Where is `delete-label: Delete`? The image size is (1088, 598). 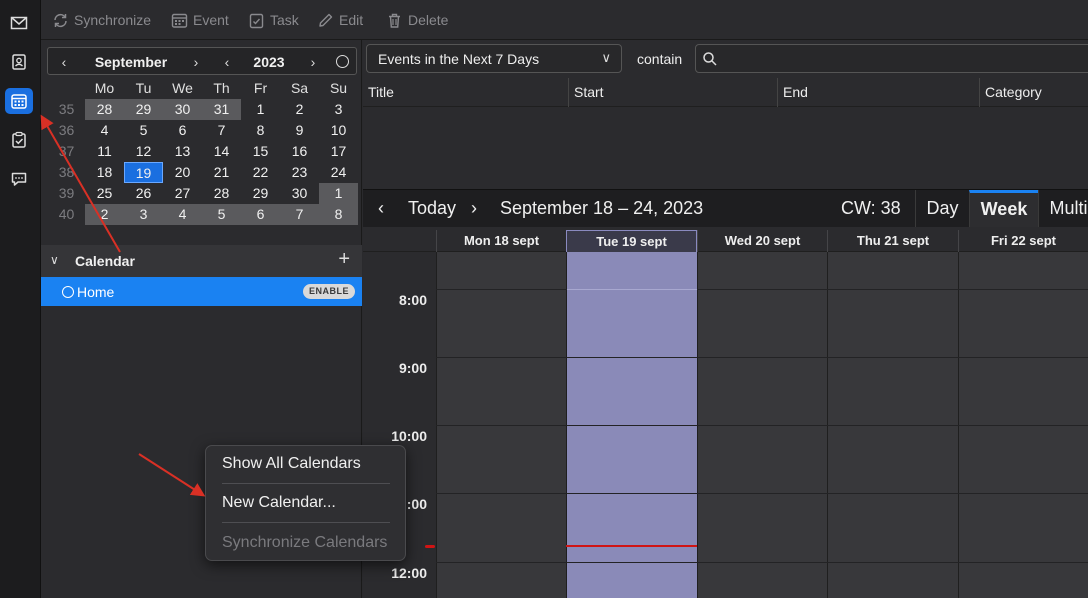 delete-label: Delete is located at coordinates (428, 20).